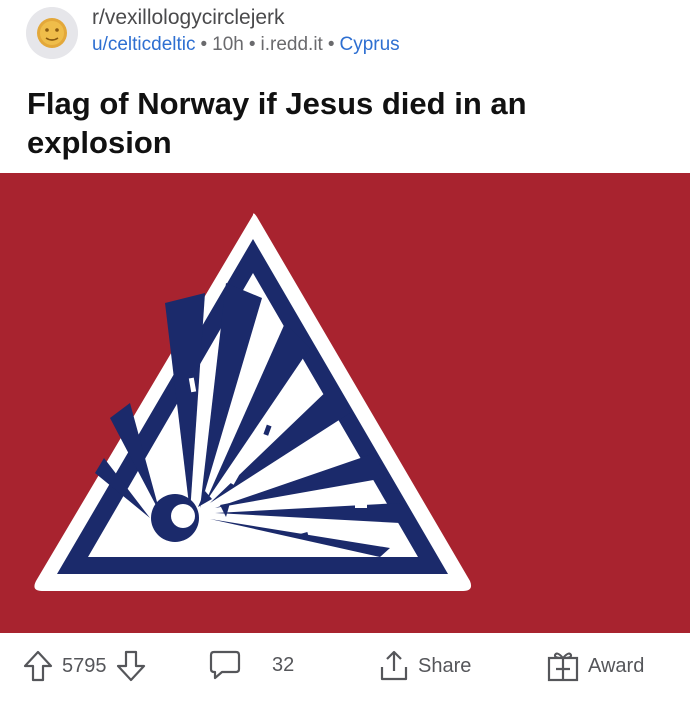  Describe the element at coordinates (563, 667) in the screenshot. I see `gift-icon` at that location.